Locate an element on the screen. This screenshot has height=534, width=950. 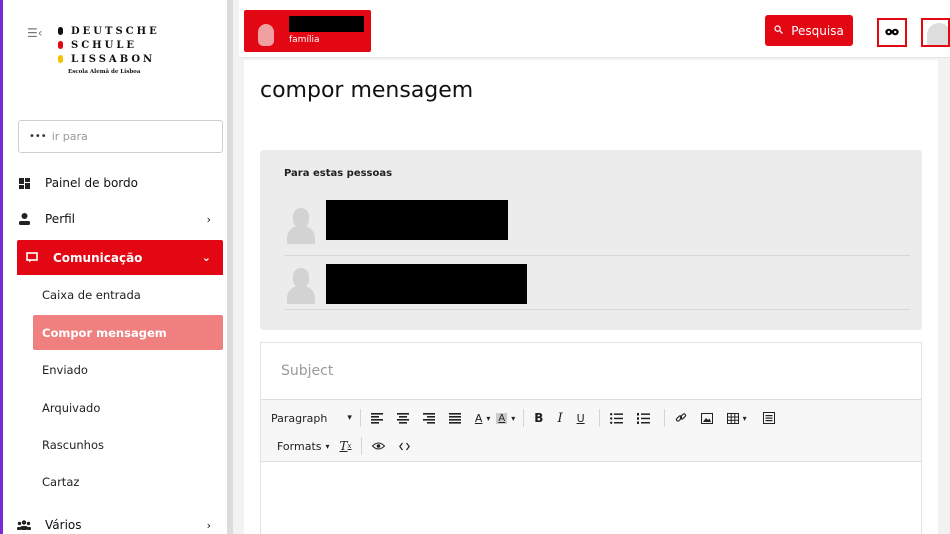
sidebar-item-painel-de-bordo: Painel de bordo is located at coordinates (120, 183).